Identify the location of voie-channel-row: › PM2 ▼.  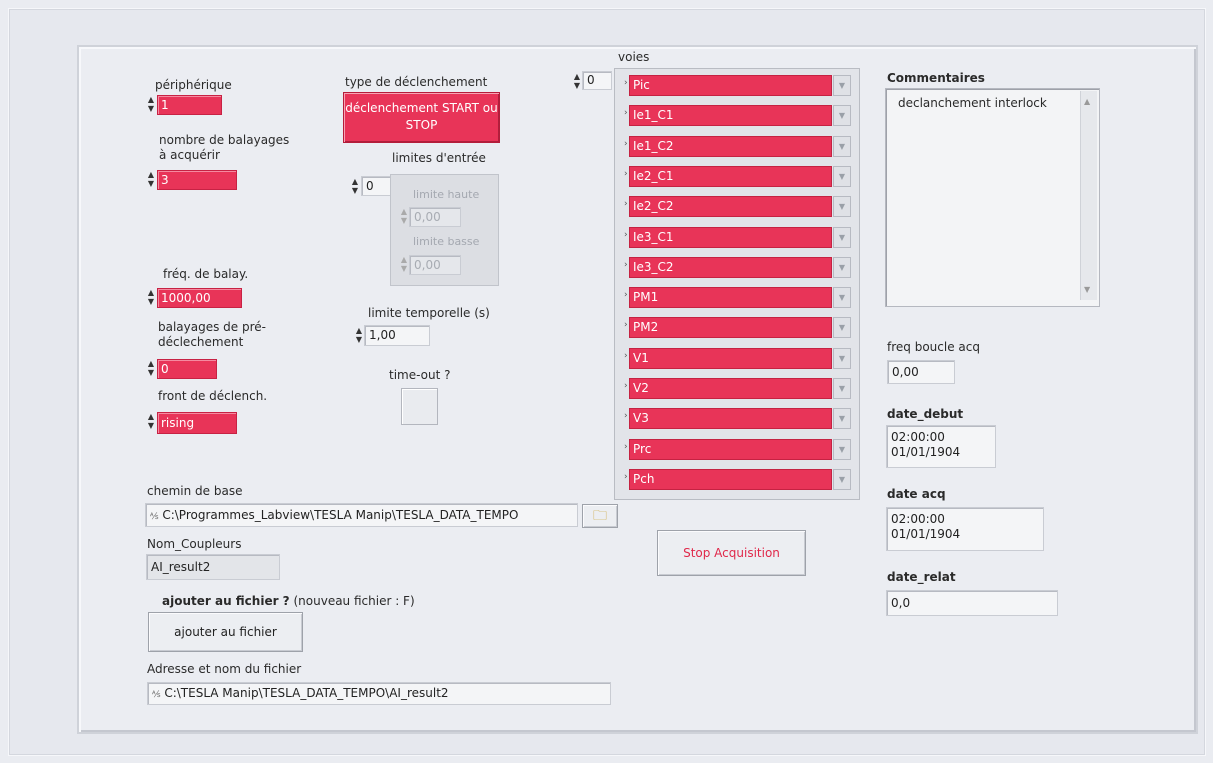
(735, 327).